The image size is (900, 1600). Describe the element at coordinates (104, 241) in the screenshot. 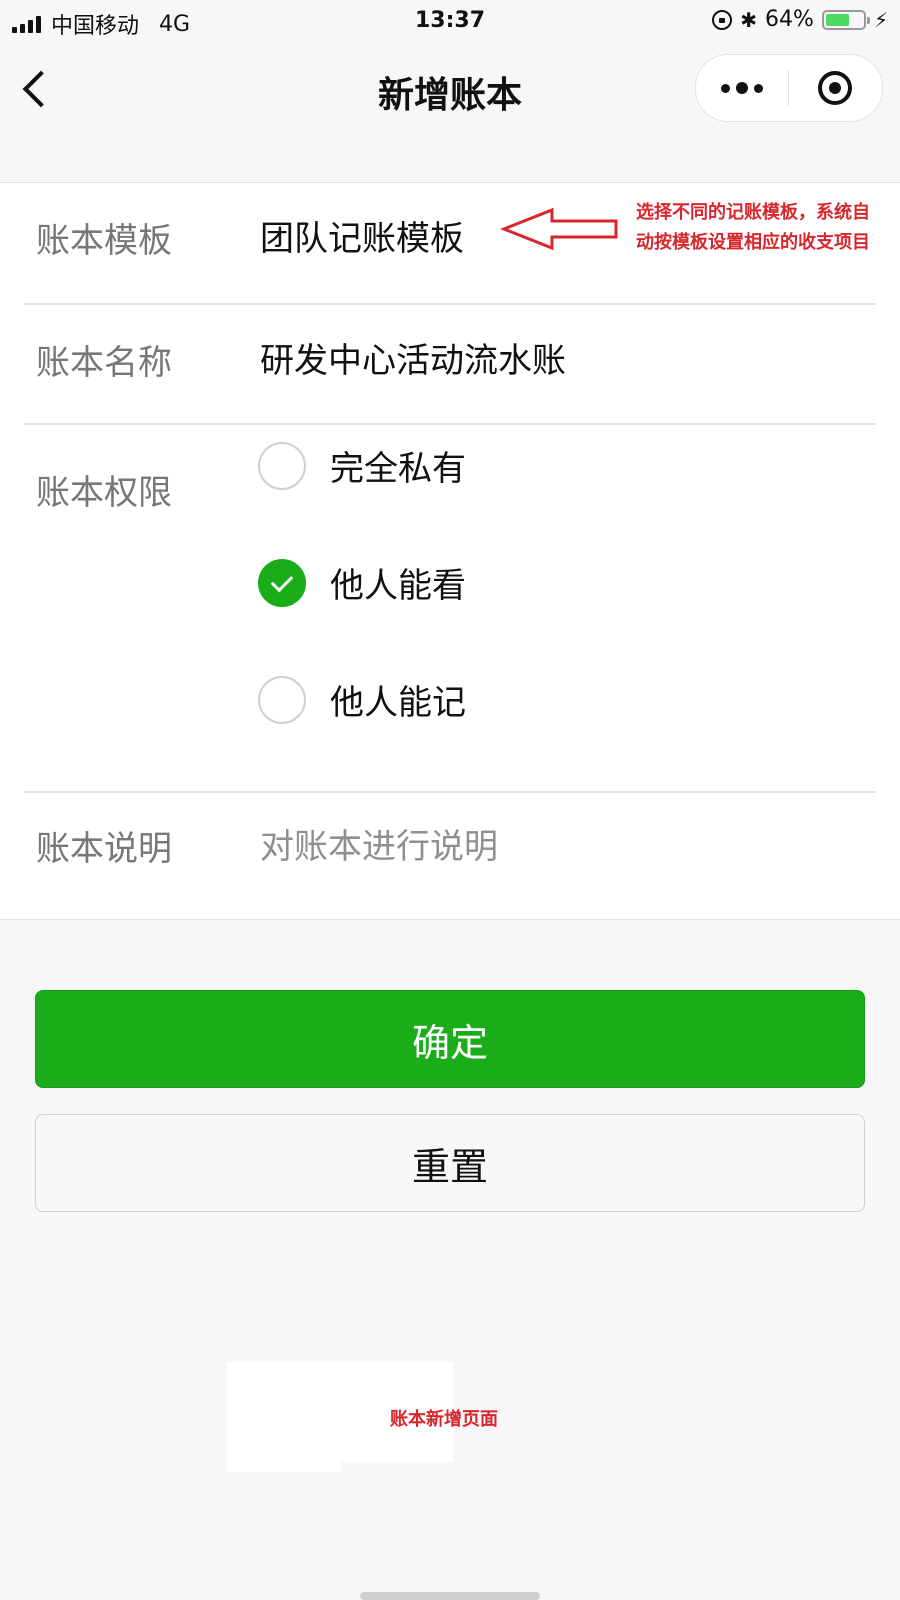

I see `template-label: 账本模板` at that location.